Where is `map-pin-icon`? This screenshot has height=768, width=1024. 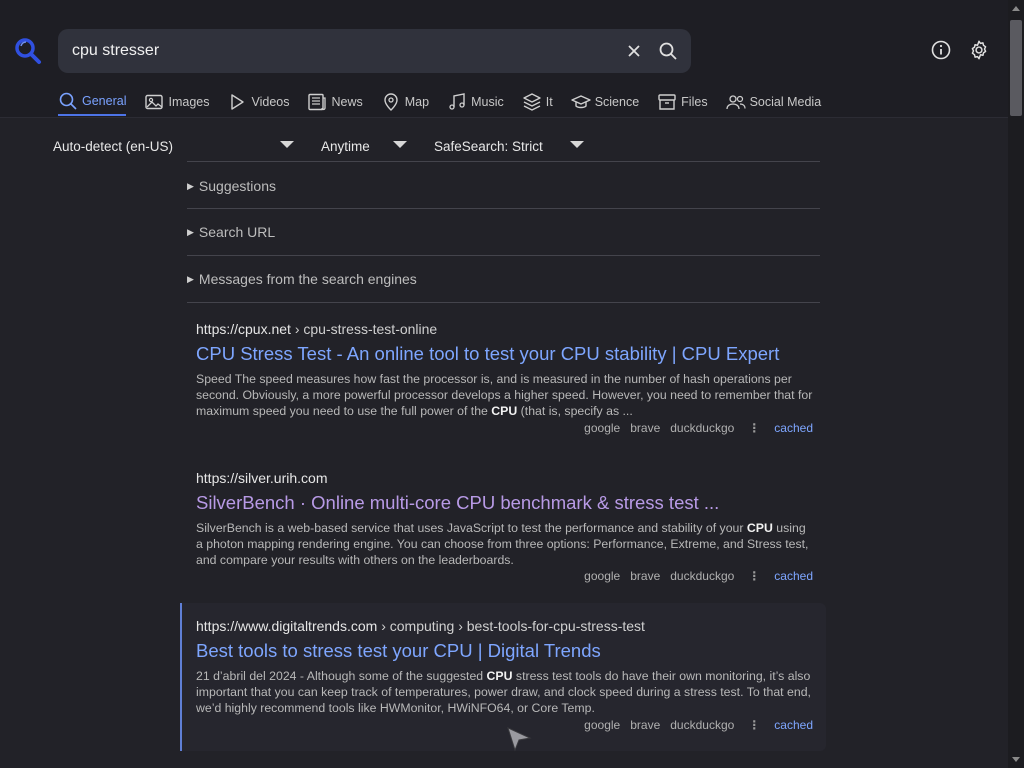 map-pin-icon is located at coordinates (391, 102).